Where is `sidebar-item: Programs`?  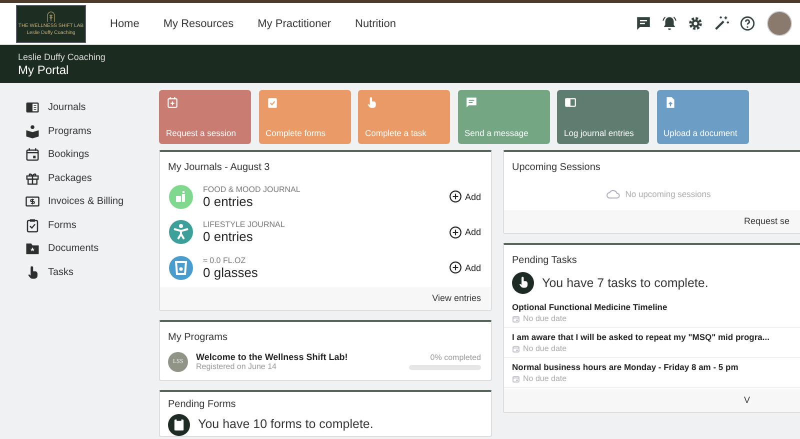
sidebar-item: Programs is located at coordinates (92, 131).